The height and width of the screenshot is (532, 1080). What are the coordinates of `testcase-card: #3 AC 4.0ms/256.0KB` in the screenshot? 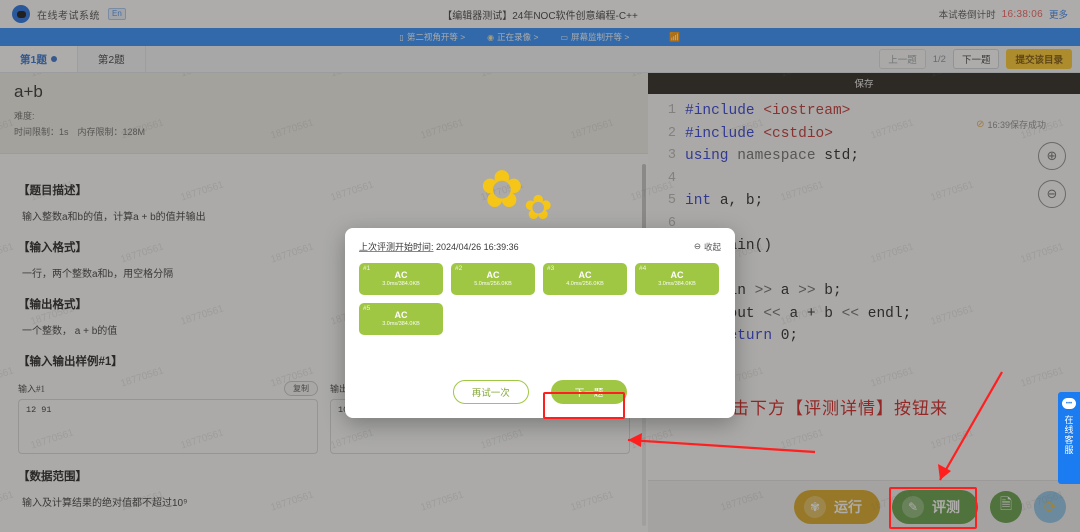 It's located at (585, 279).